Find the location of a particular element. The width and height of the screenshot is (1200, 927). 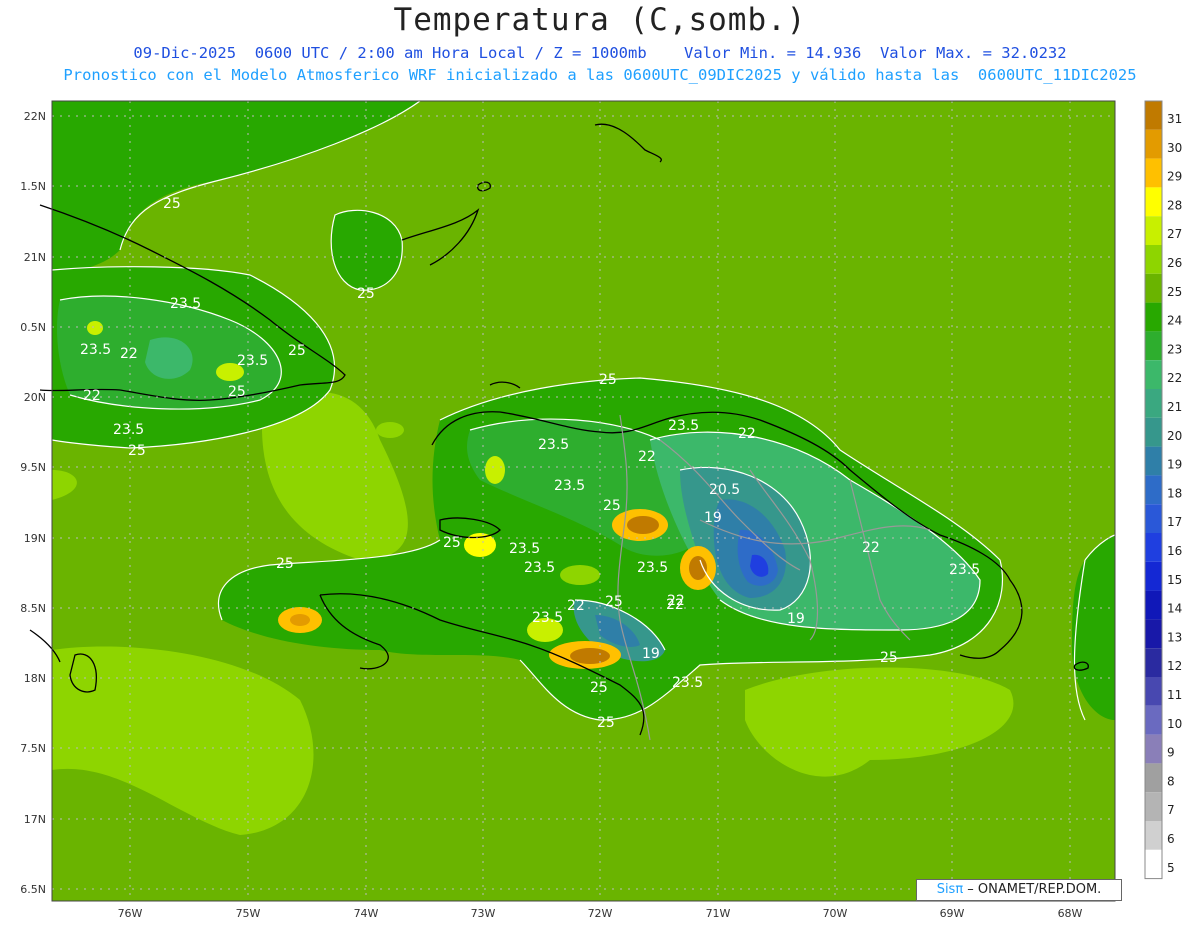

colorbar-label: 28 is located at coordinates (1174, 205).